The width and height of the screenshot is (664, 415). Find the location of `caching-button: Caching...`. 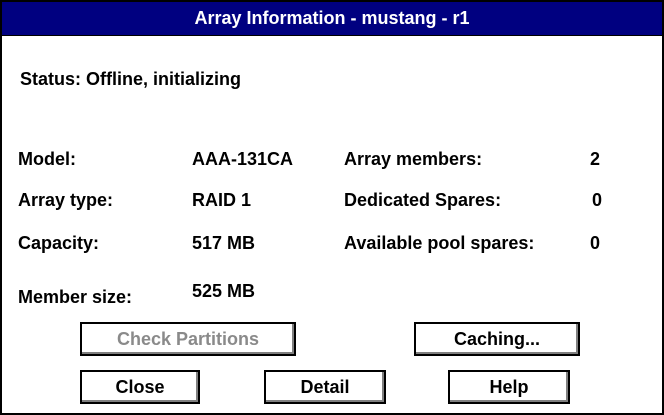

caching-button: Caching... is located at coordinates (497, 339).